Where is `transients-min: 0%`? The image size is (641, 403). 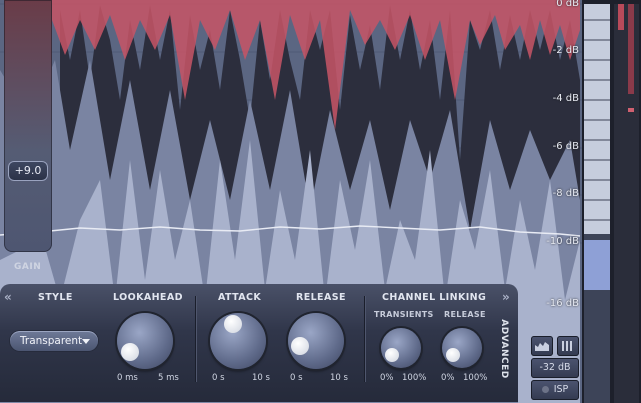
transients-min: 0% is located at coordinates (387, 378).